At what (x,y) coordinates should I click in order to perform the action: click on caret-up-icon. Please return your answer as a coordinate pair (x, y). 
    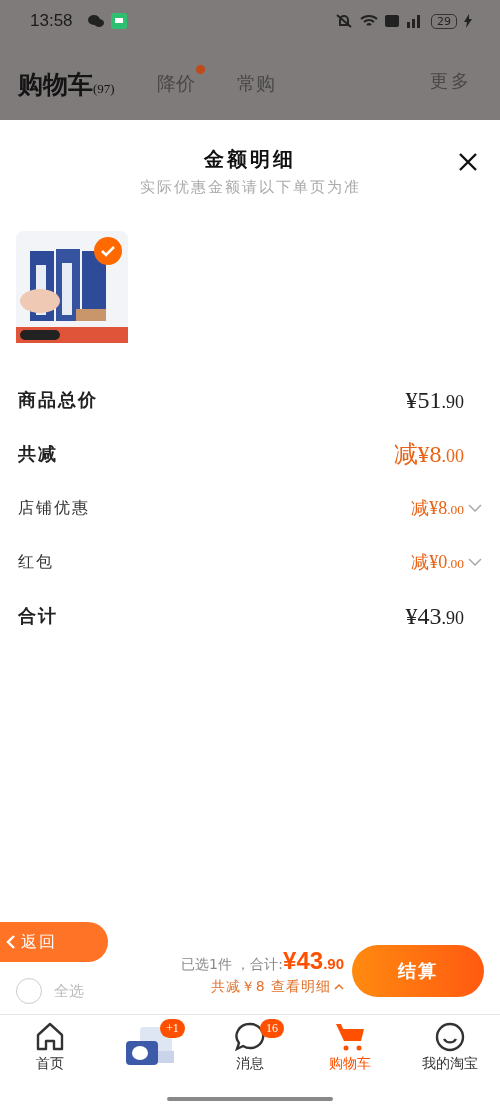
    Looking at the image, I should click on (339, 986).